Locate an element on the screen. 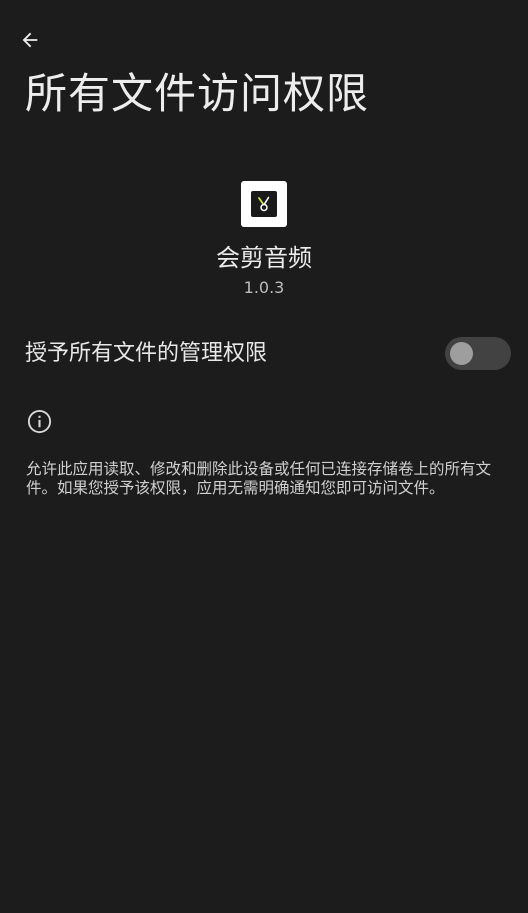 The height and width of the screenshot is (913, 528). permission-toggle is located at coordinates (478, 353).